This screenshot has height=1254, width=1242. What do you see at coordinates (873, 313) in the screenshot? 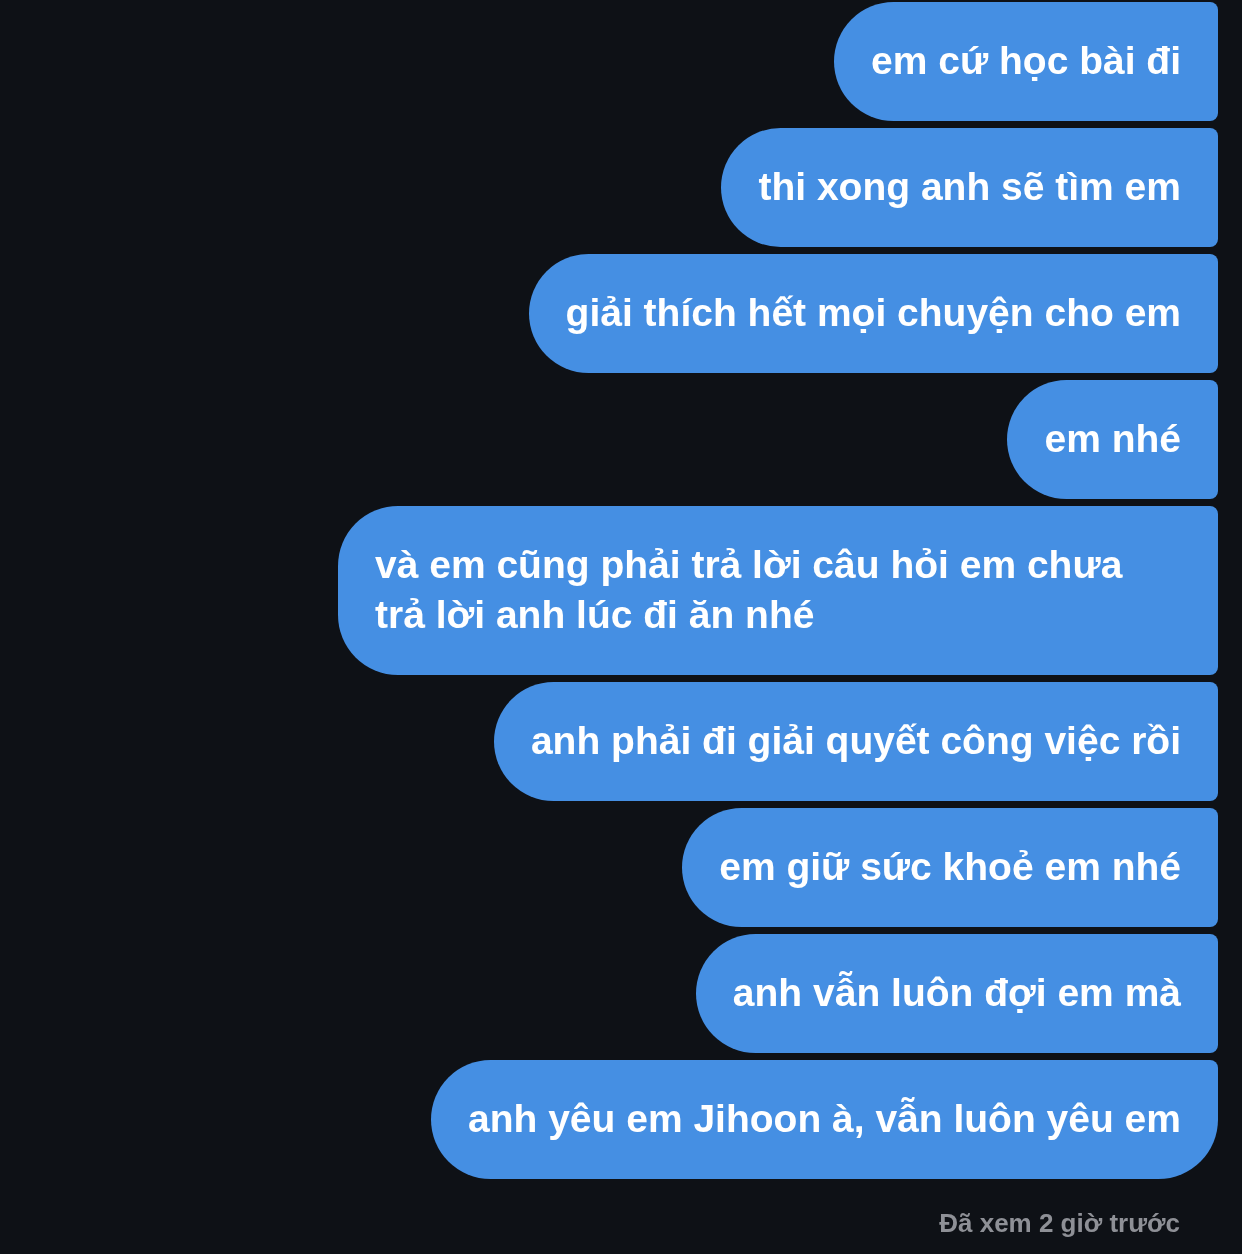
I see `message-bubble: giải thích hết mọi chuyện cho em` at bounding box center [873, 313].